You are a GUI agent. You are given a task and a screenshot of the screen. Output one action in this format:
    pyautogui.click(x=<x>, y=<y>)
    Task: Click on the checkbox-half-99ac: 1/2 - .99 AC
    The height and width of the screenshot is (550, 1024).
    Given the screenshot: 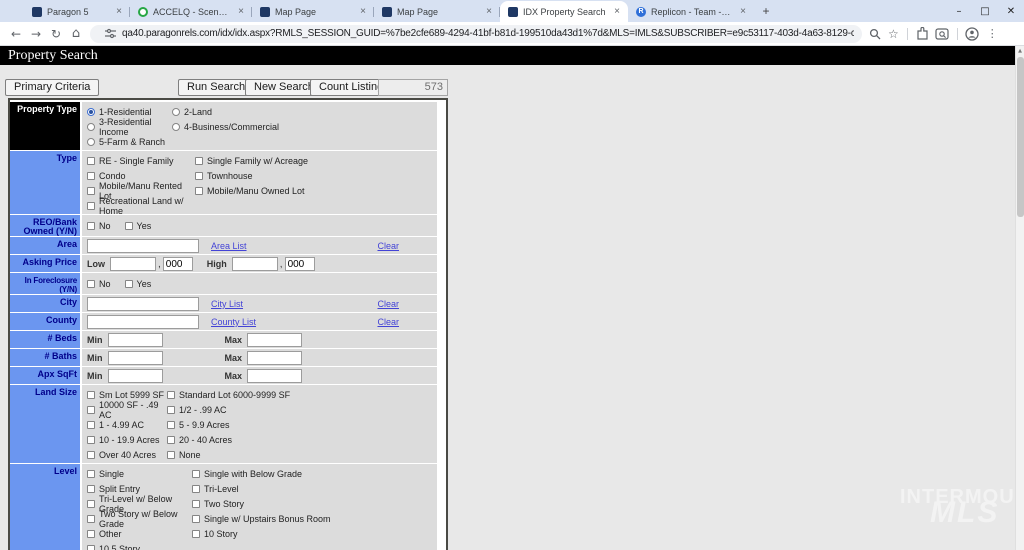 What is the action you would take?
    pyautogui.click(x=302, y=410)
    